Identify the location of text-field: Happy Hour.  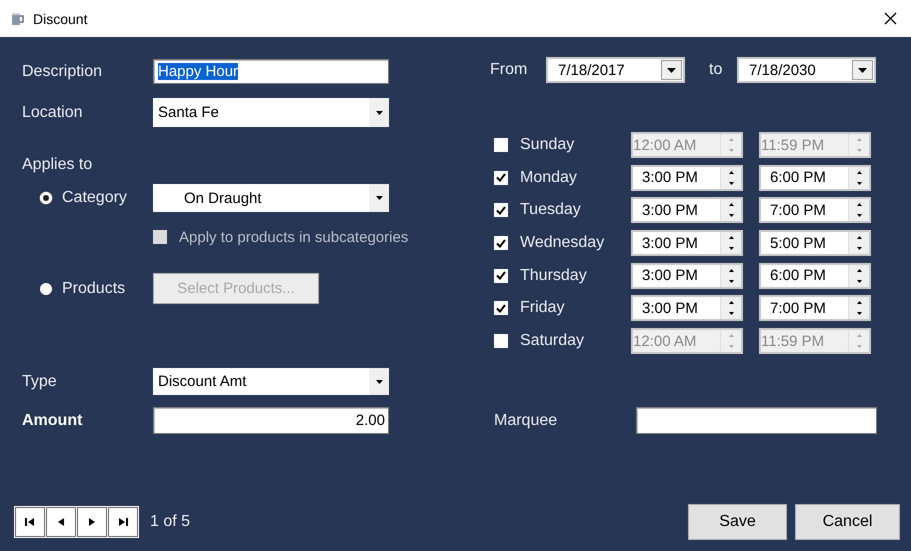
(271, 71).